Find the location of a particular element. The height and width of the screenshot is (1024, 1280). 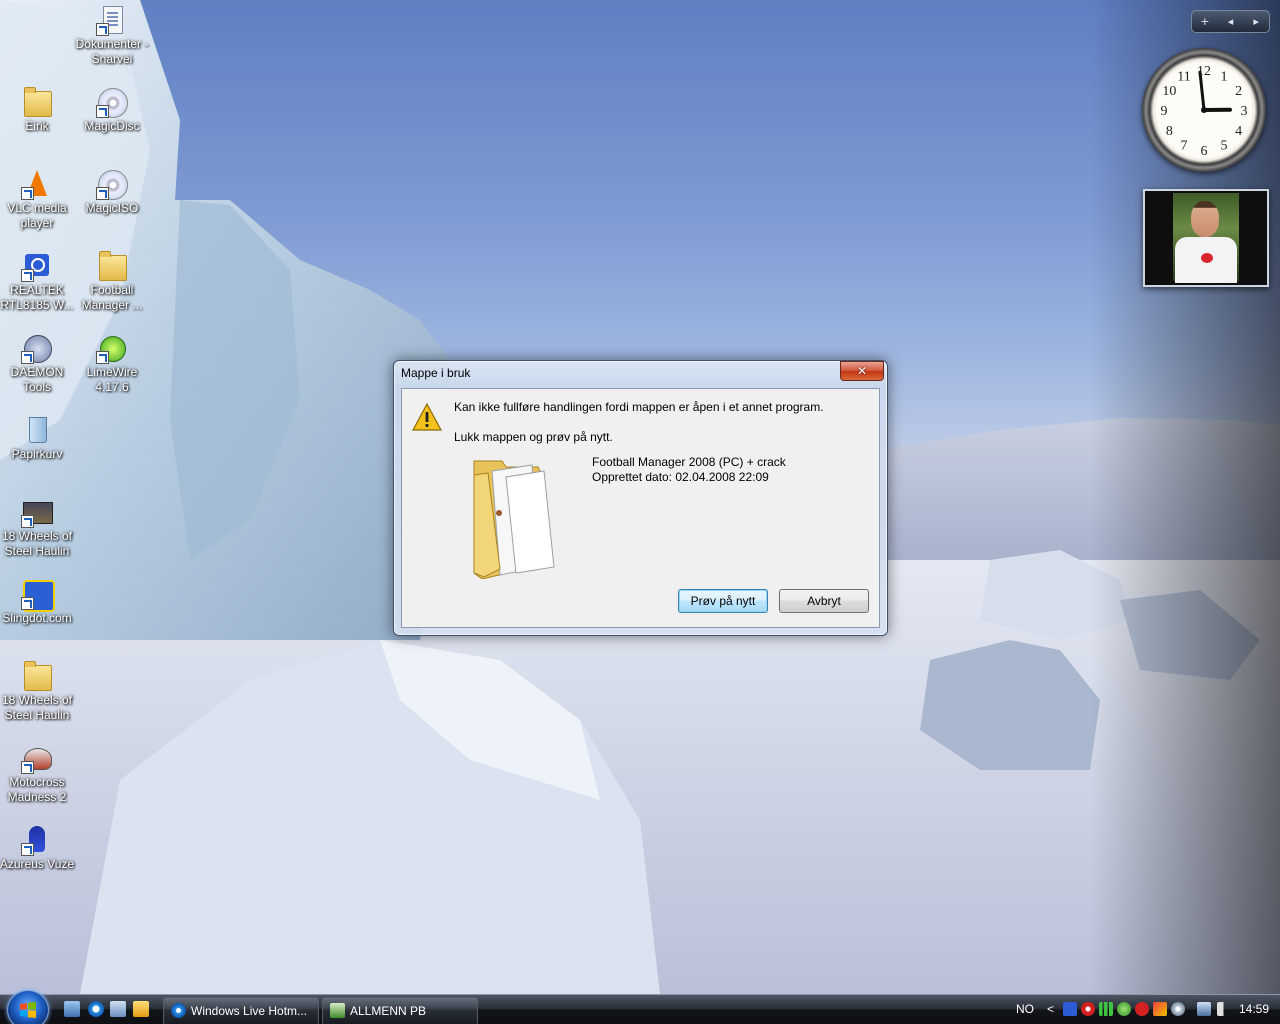

start-button is located at coordinates (28, 1007).